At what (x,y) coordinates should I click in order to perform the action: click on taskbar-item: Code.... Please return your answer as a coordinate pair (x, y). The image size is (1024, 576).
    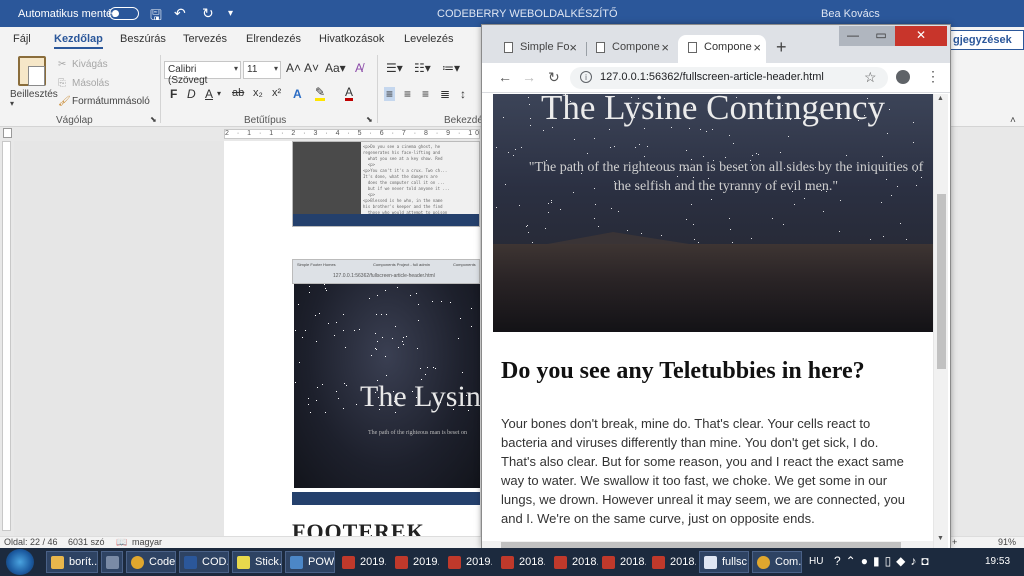
    Looking at the image, I should click on (151, 562).